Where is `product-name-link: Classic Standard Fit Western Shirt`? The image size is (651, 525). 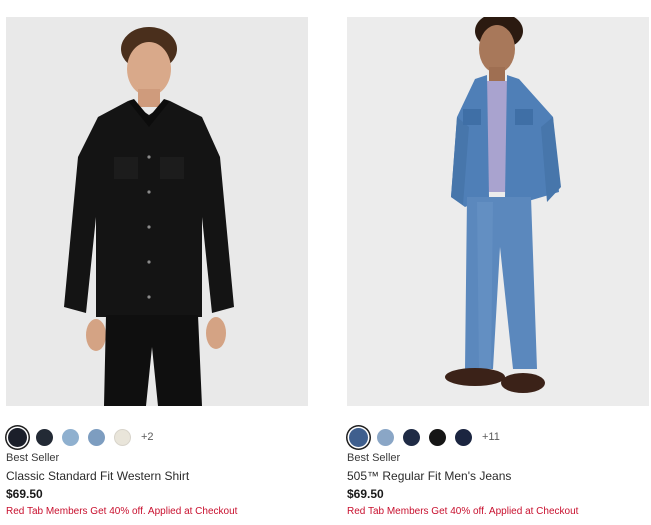 product-name-link: Classic Standard Fit Western Shirt is located at coordinates (97, 476).